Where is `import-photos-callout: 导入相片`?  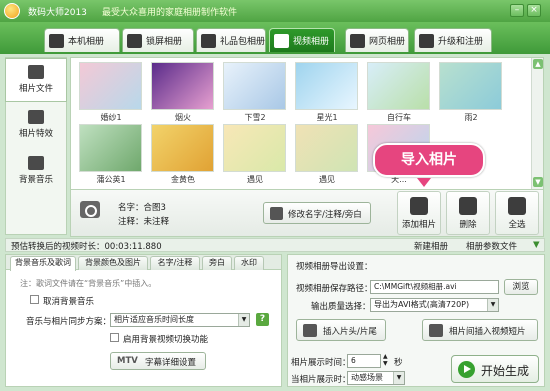 import-photos-callout: 导入相片 is located at coordinates (429, 160).